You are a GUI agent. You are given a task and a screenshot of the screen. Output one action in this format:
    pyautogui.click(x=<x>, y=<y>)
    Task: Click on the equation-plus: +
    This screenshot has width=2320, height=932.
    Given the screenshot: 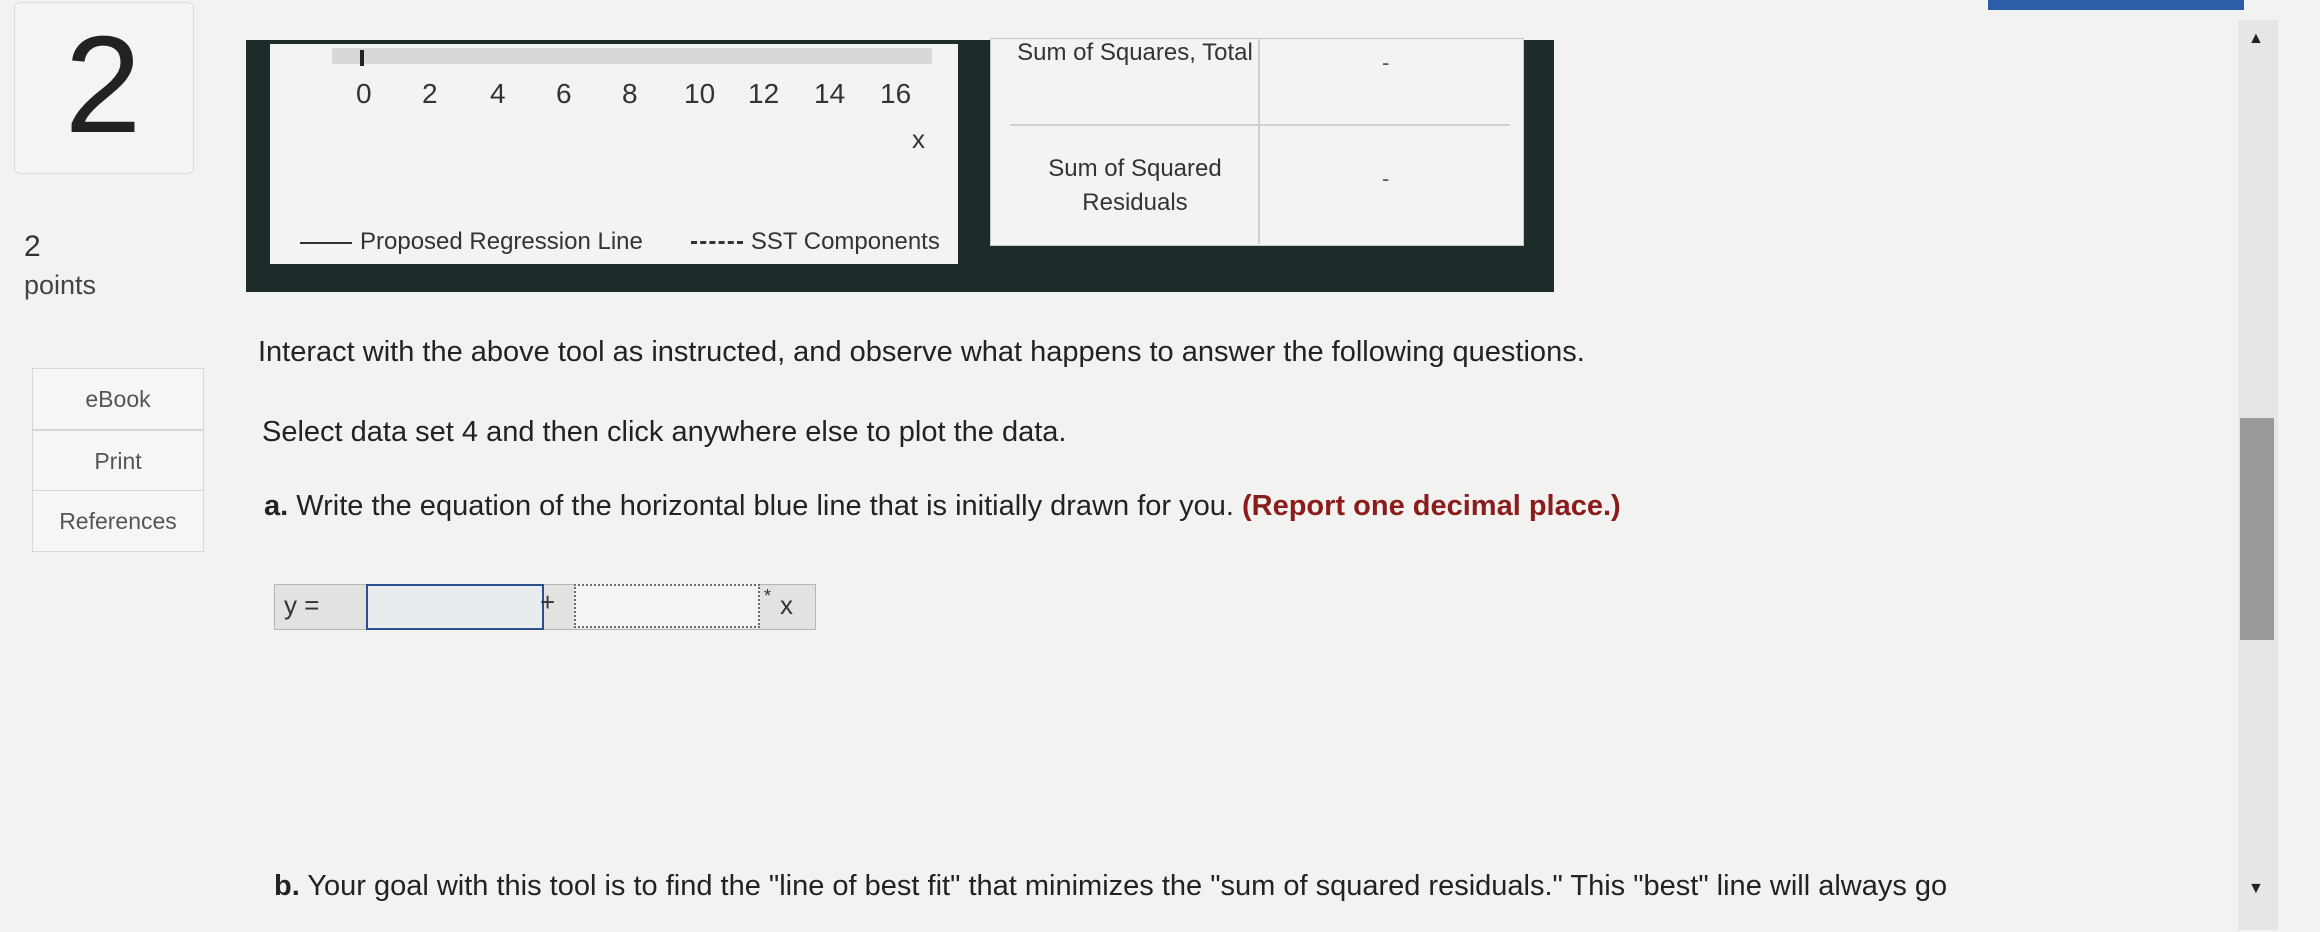 What is the action you would take?
    pyautogui.click(x=548, y=602)
    